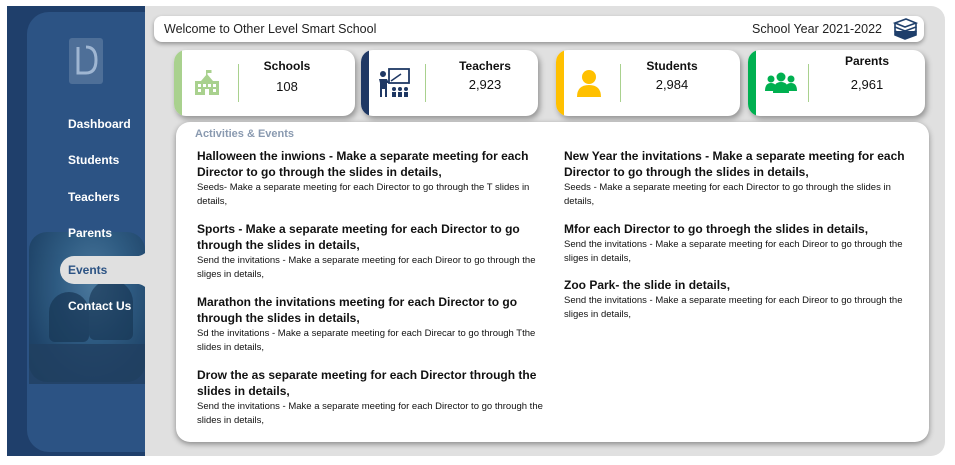 The width and height of the screenshot is (955, 465). Describe the element at coordinates (485, 66) in the screenshot. I see `stat-label: Teachers` at that location.